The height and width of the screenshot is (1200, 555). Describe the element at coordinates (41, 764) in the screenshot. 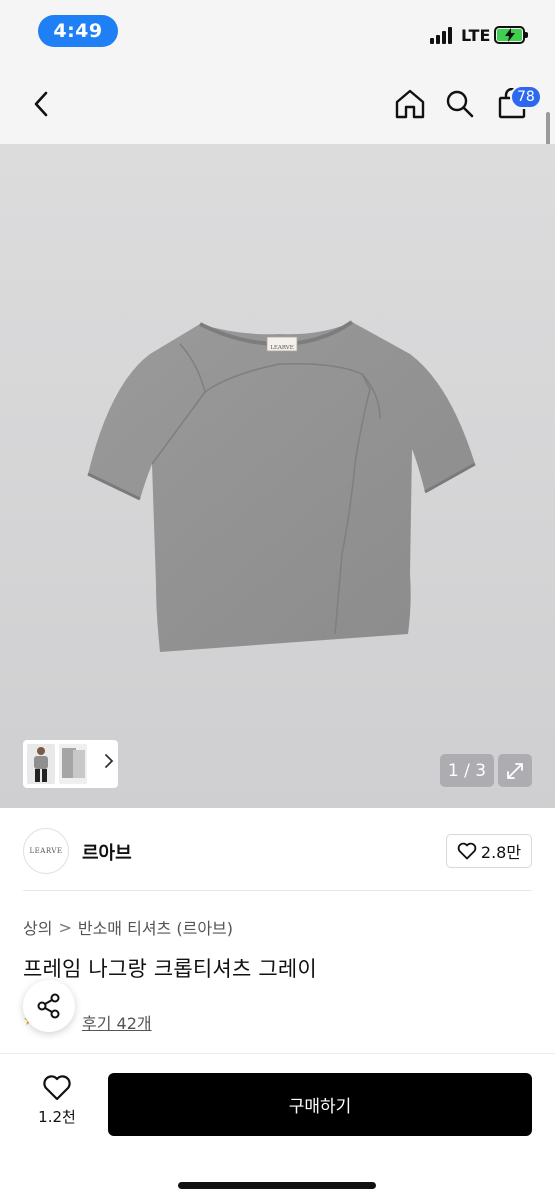

I see `thumbnail-model` at that location.